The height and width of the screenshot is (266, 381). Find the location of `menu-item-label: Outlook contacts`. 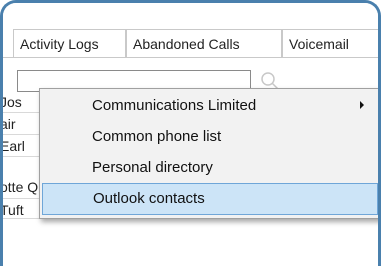

menu-item-label: Outlook contacts is located at coordinates (149, 198).